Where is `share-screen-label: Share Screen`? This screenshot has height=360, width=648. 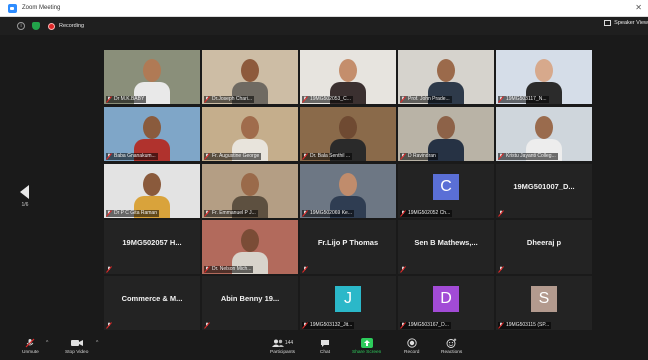 share-screen-label: Share Screen is located at coordinates (367, 352).